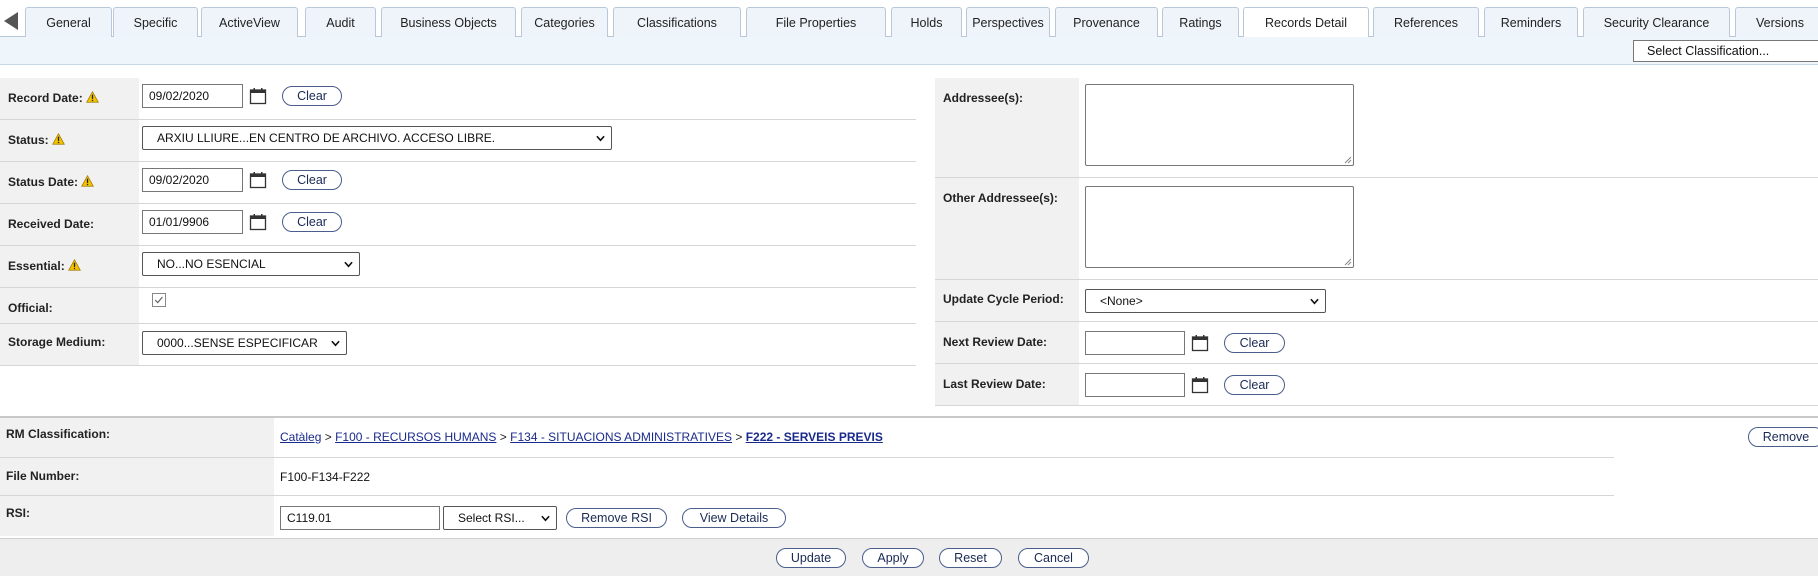  I want to click on breadcrumb-link-catalog: Catàleg, so click(300, 437).